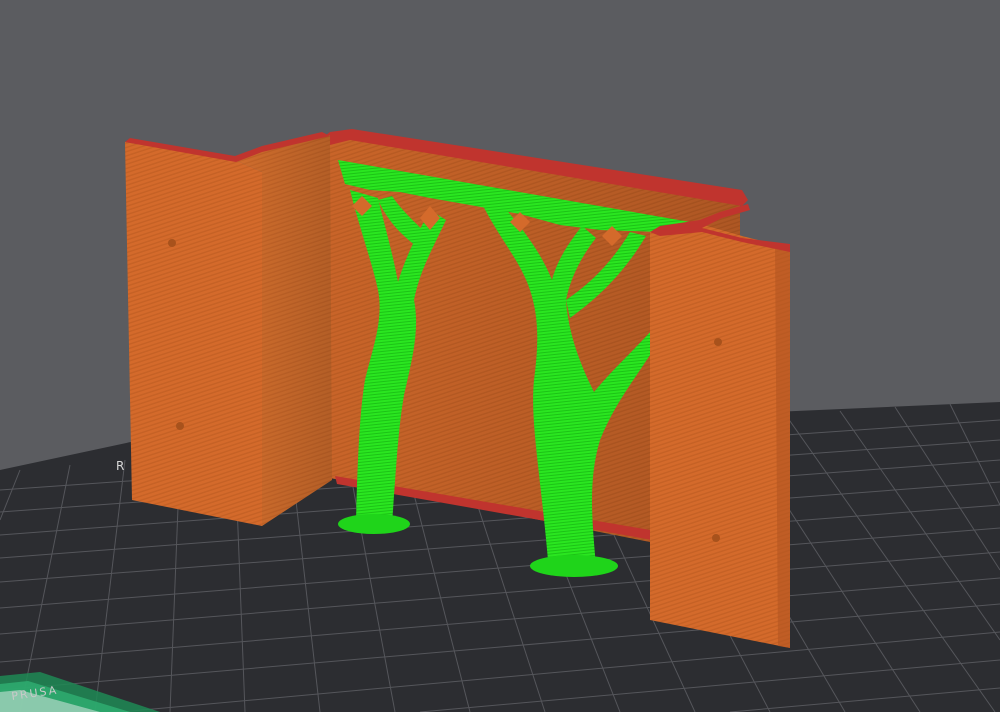  Describe the element at coordinates (374, 524) in the screenshot. I see `support-base-left` at that location.